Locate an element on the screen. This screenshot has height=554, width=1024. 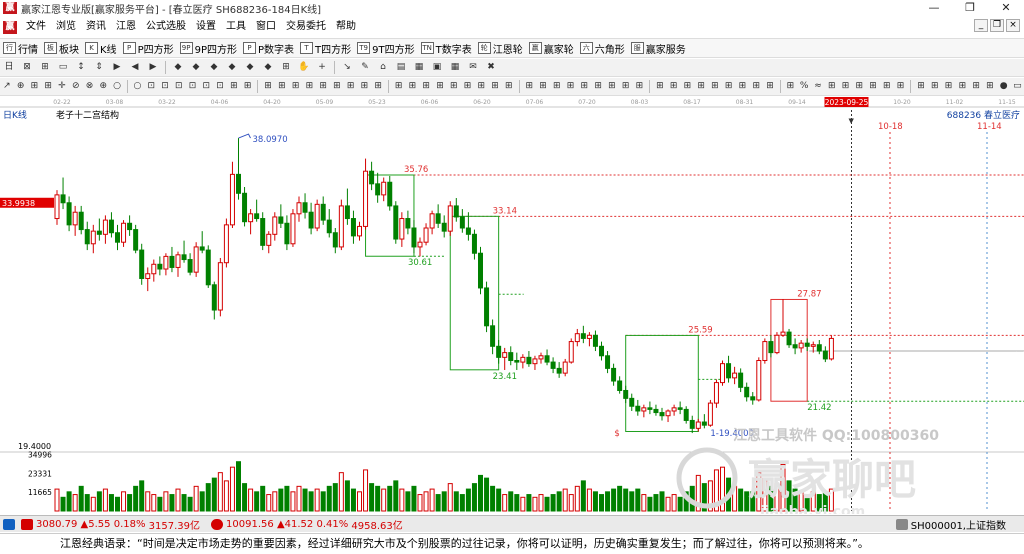
draw-tool-20-icon: ⌂ is located at coordinates (383, 67).